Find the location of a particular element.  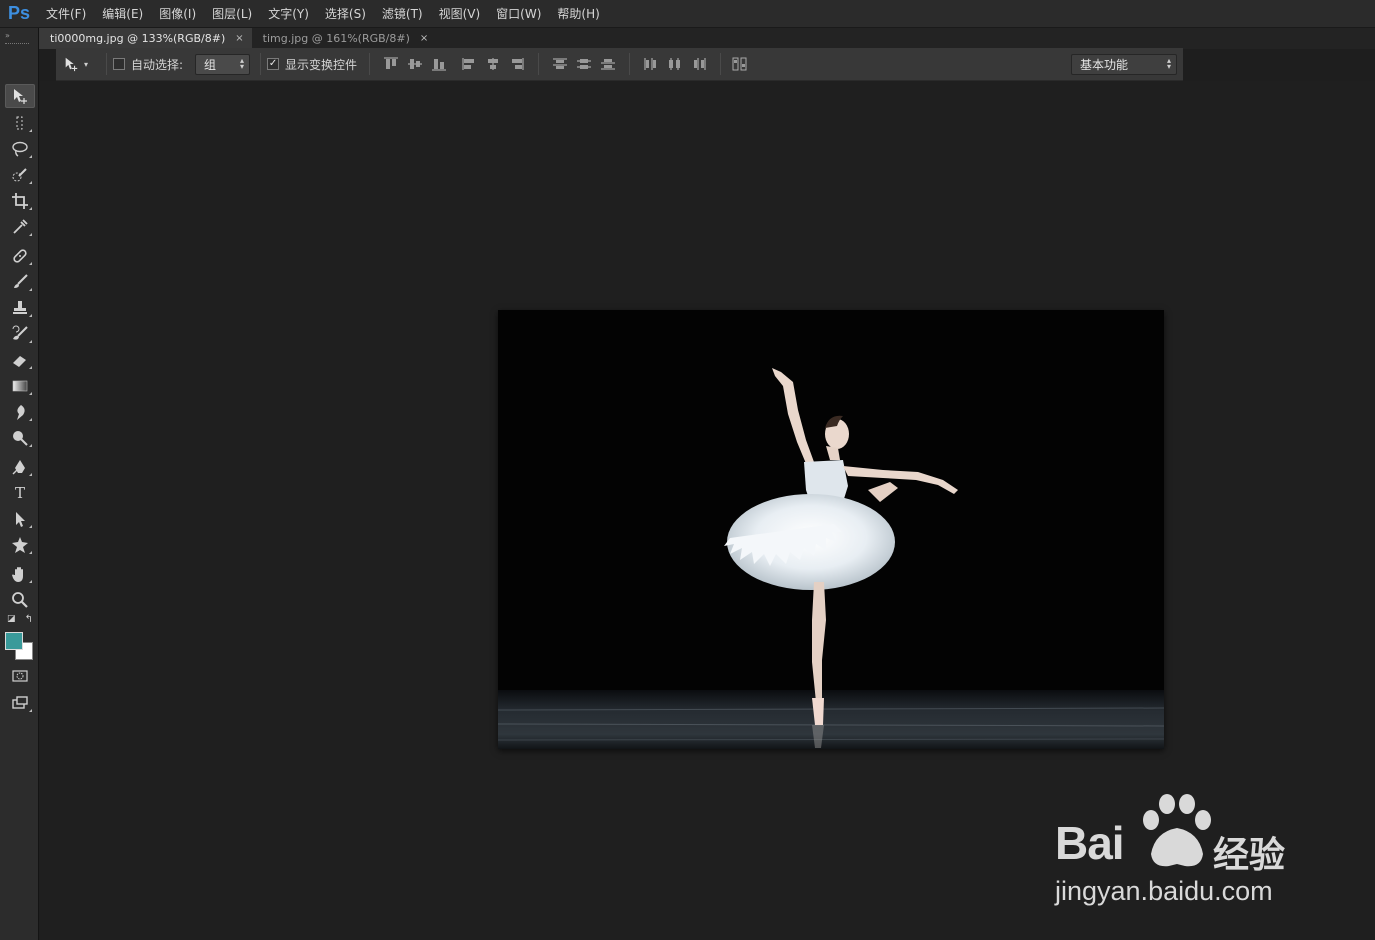

align-left-edges-icon is located at coordinates (469, 64).